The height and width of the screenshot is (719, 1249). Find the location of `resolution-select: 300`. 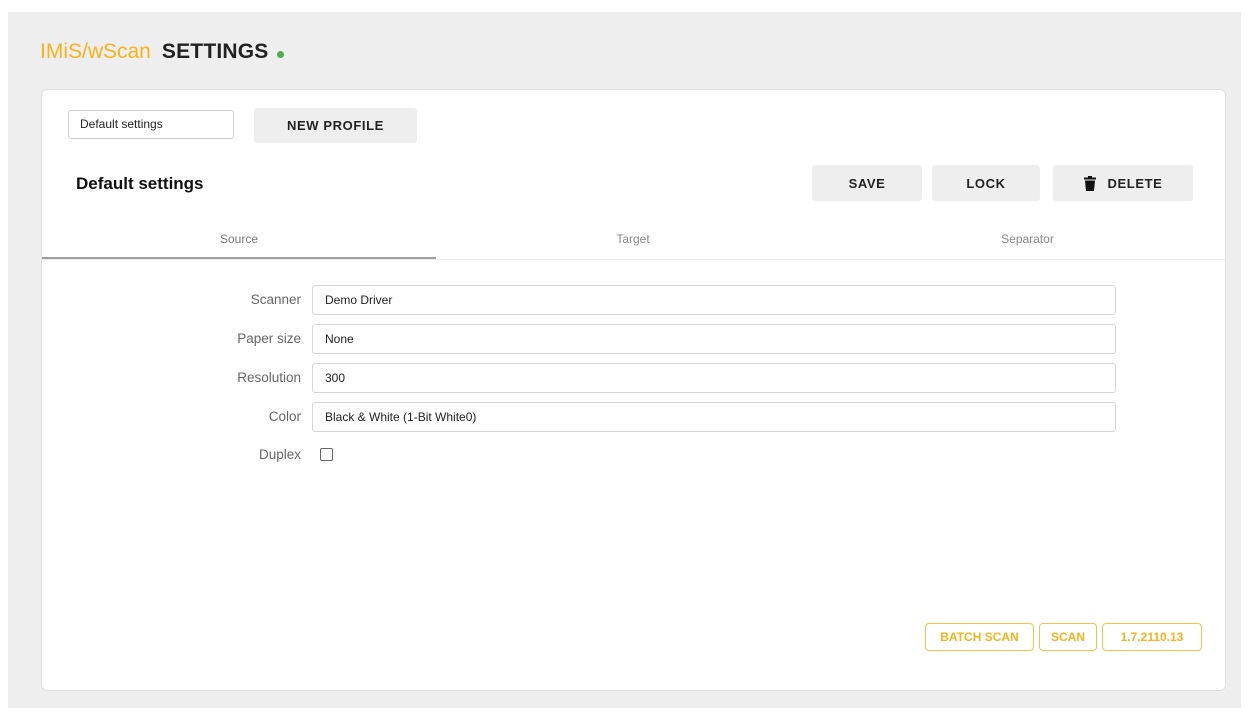

resolution-select: 300 is located at coordinates (714, 378).